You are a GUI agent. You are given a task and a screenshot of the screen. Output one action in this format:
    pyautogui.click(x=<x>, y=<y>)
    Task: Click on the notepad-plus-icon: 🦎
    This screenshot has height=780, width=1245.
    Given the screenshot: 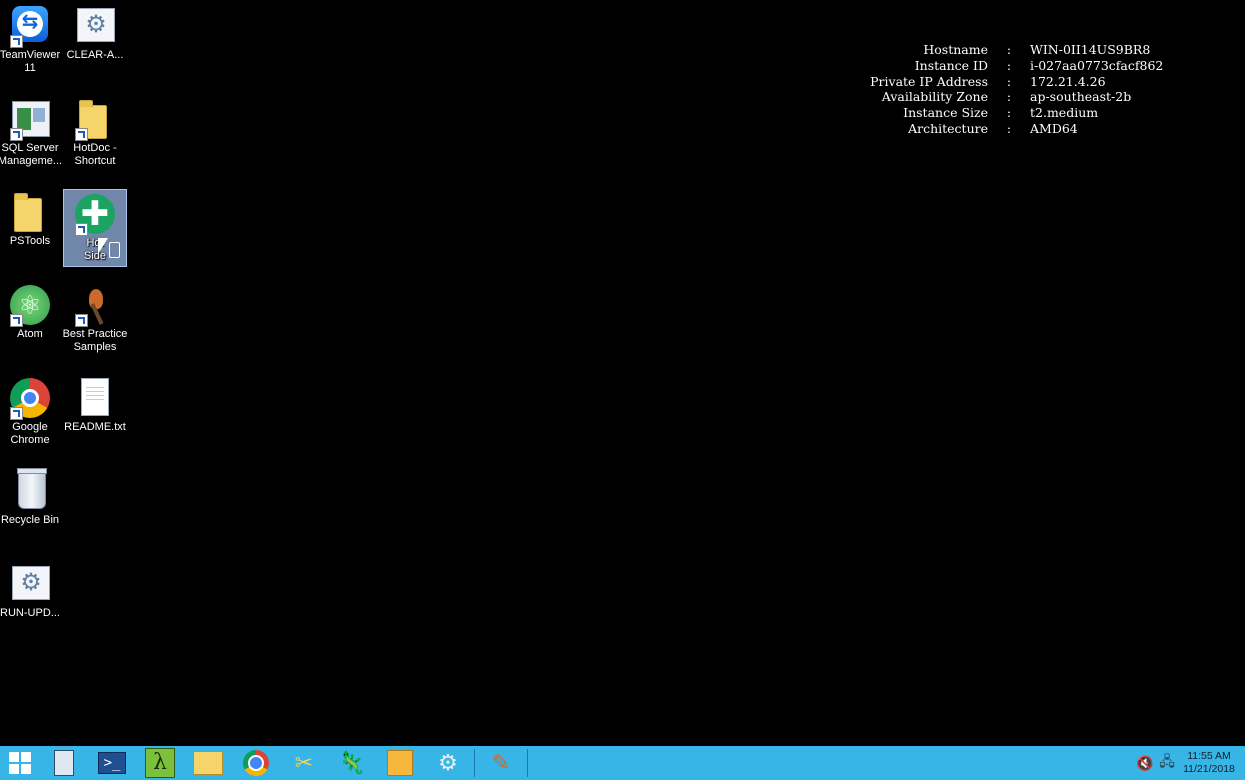 What is the action you would take?
    pyautogui.click(x=352, y=762)
    